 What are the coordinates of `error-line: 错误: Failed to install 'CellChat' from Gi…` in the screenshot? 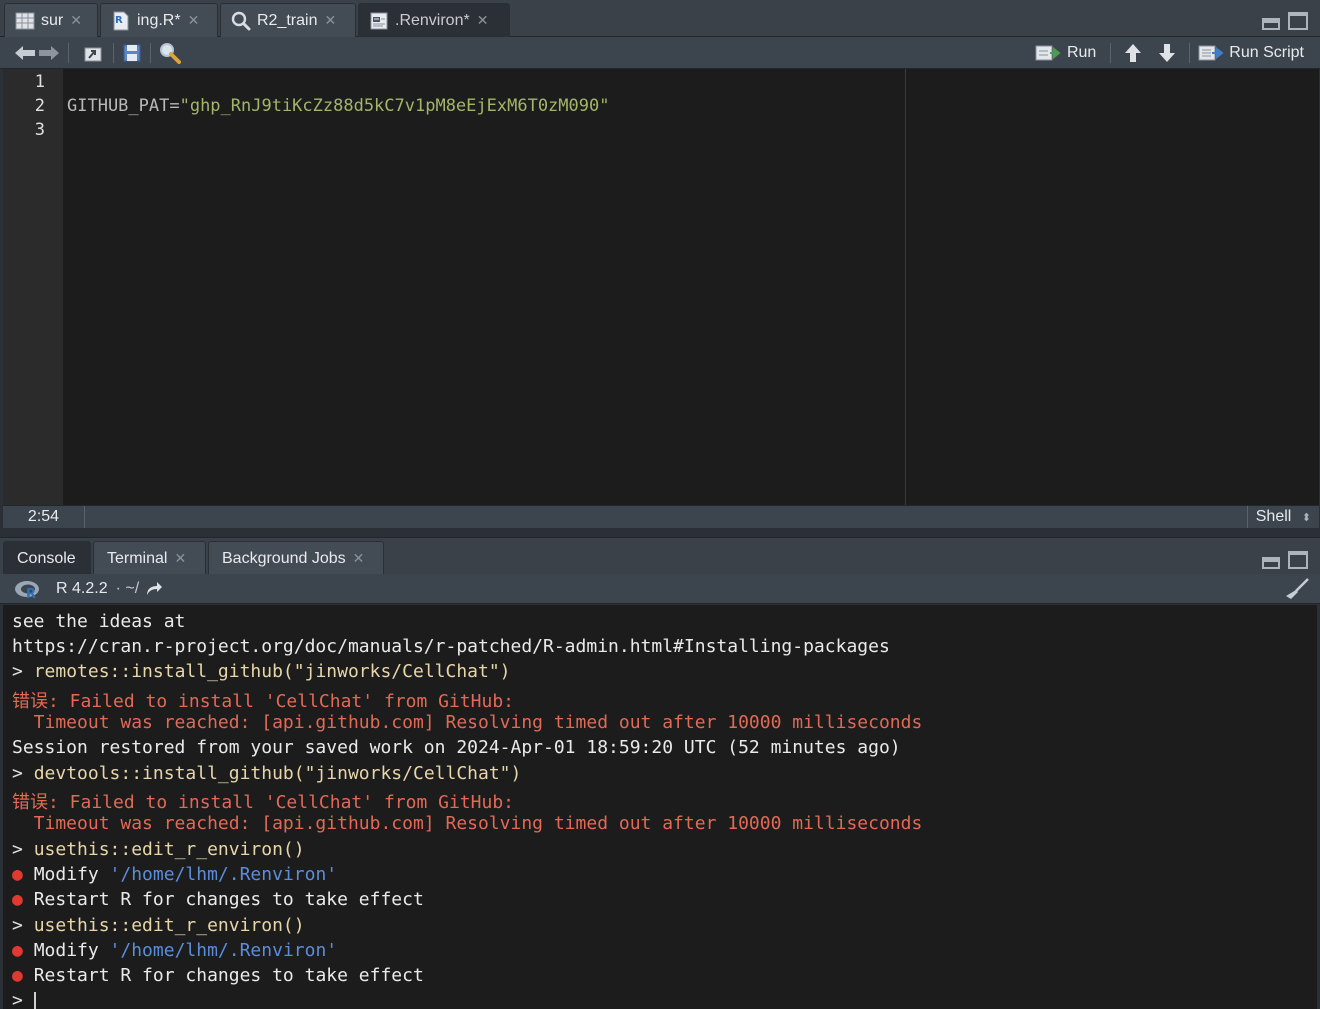 It's located at (263, 802).